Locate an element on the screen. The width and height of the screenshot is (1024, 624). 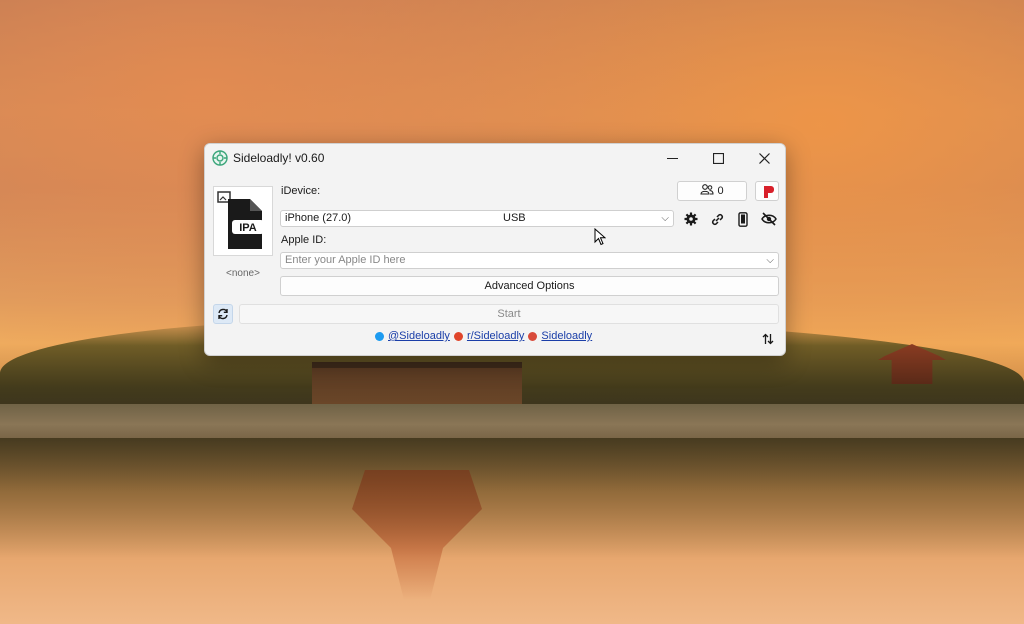
maximize-icon is located at coordinates (718, 158).